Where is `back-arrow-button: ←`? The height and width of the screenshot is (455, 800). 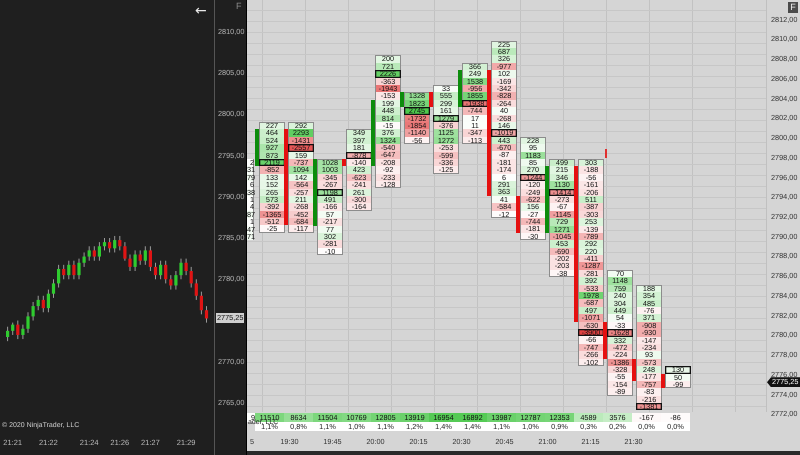
back-arrow-button: ← is located at coordinates (201, 11).